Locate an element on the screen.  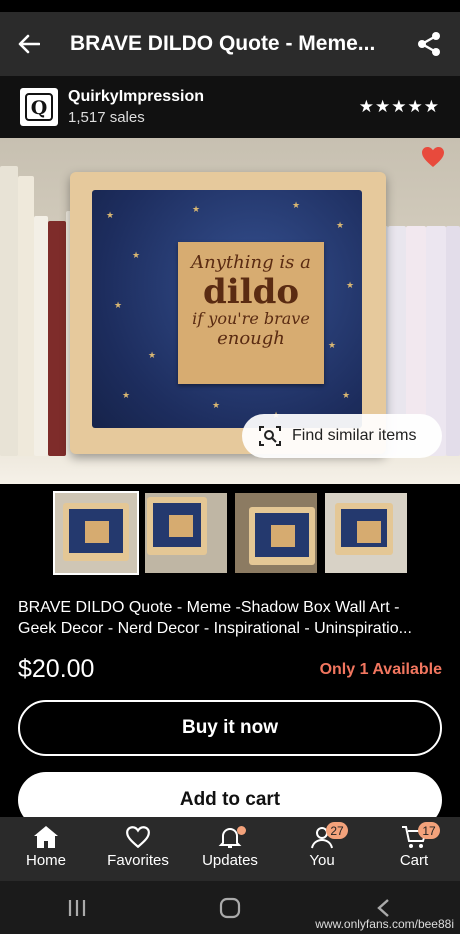
tab-home: Home is located at coordinates (46, 849).